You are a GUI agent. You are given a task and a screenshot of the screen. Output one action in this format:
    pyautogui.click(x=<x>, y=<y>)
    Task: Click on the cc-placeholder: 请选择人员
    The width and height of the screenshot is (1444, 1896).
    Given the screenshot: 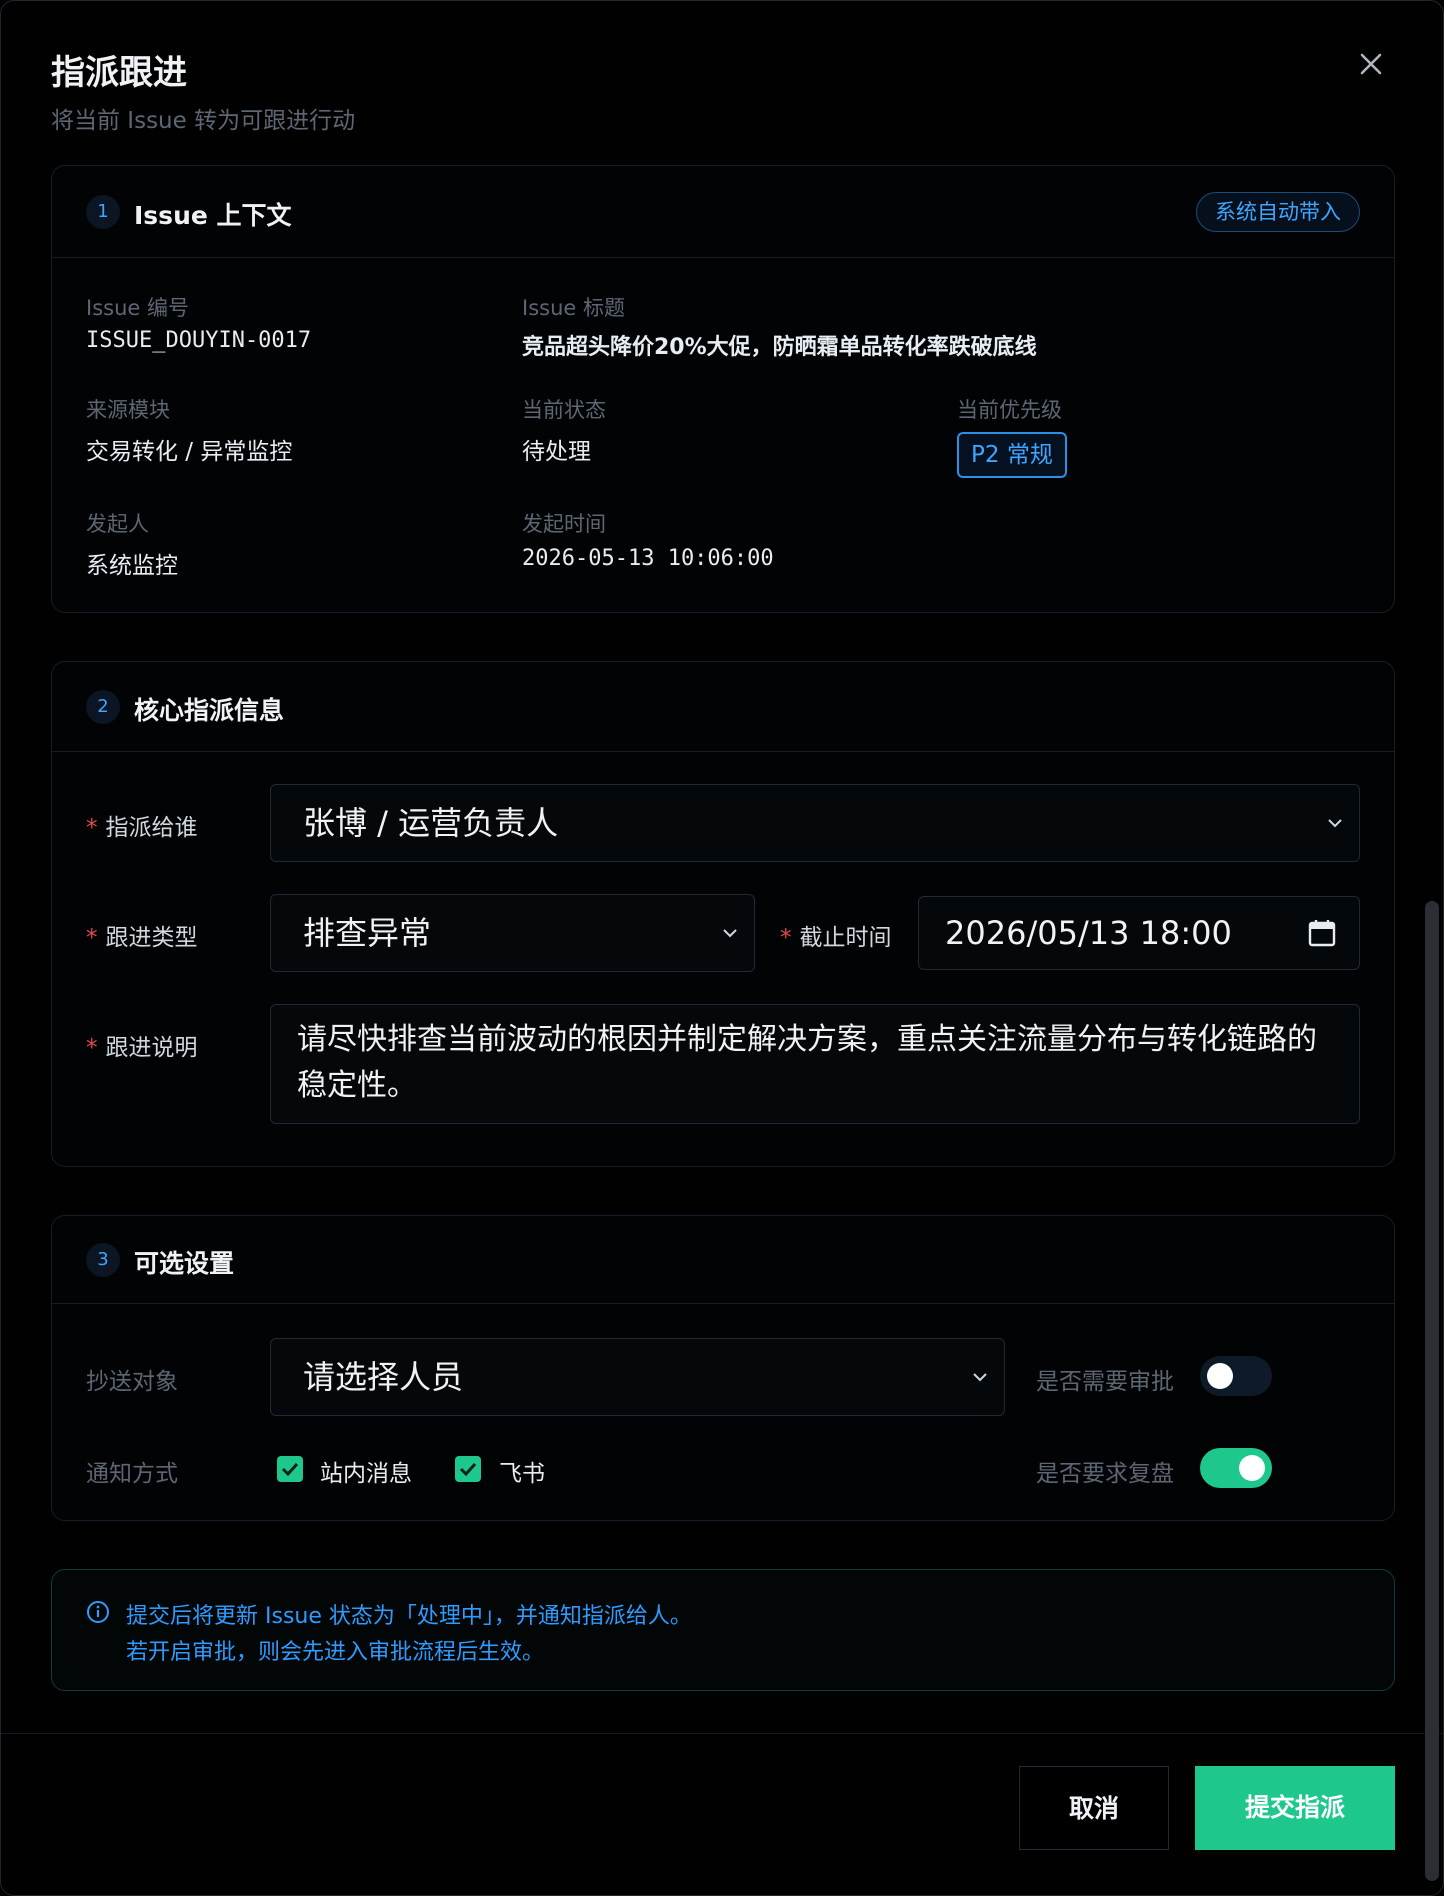 What is the action you would take?
    pyautogui.click(x=383, y=1377)
    